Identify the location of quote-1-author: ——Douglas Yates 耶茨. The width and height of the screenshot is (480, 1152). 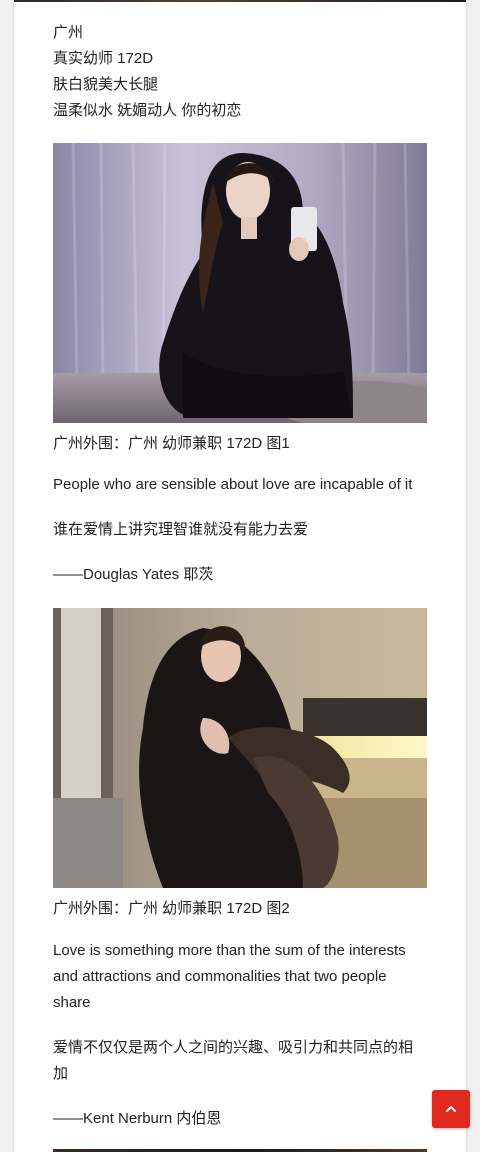
(133, 574).